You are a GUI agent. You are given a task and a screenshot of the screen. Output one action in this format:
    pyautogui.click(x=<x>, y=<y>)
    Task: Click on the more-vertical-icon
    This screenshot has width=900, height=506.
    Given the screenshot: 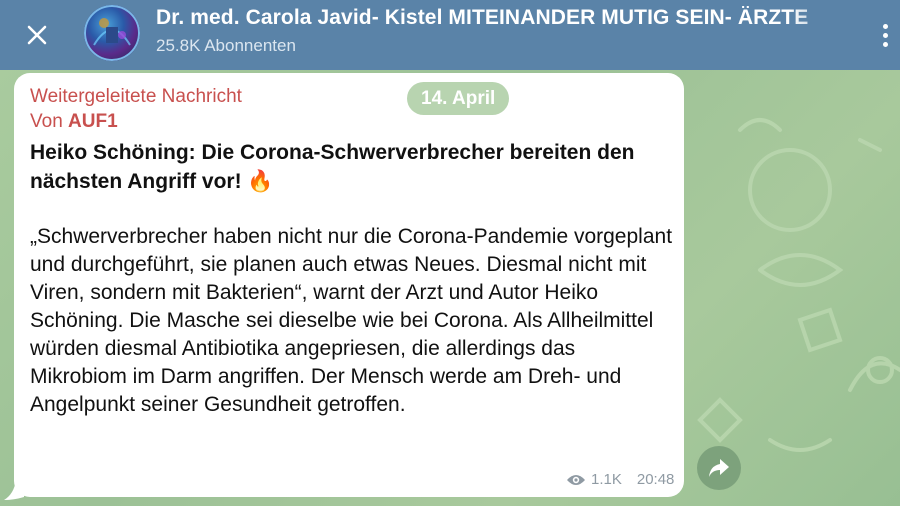 What is the action you would take?
    pyautogui.click(x=885, y=26)
    